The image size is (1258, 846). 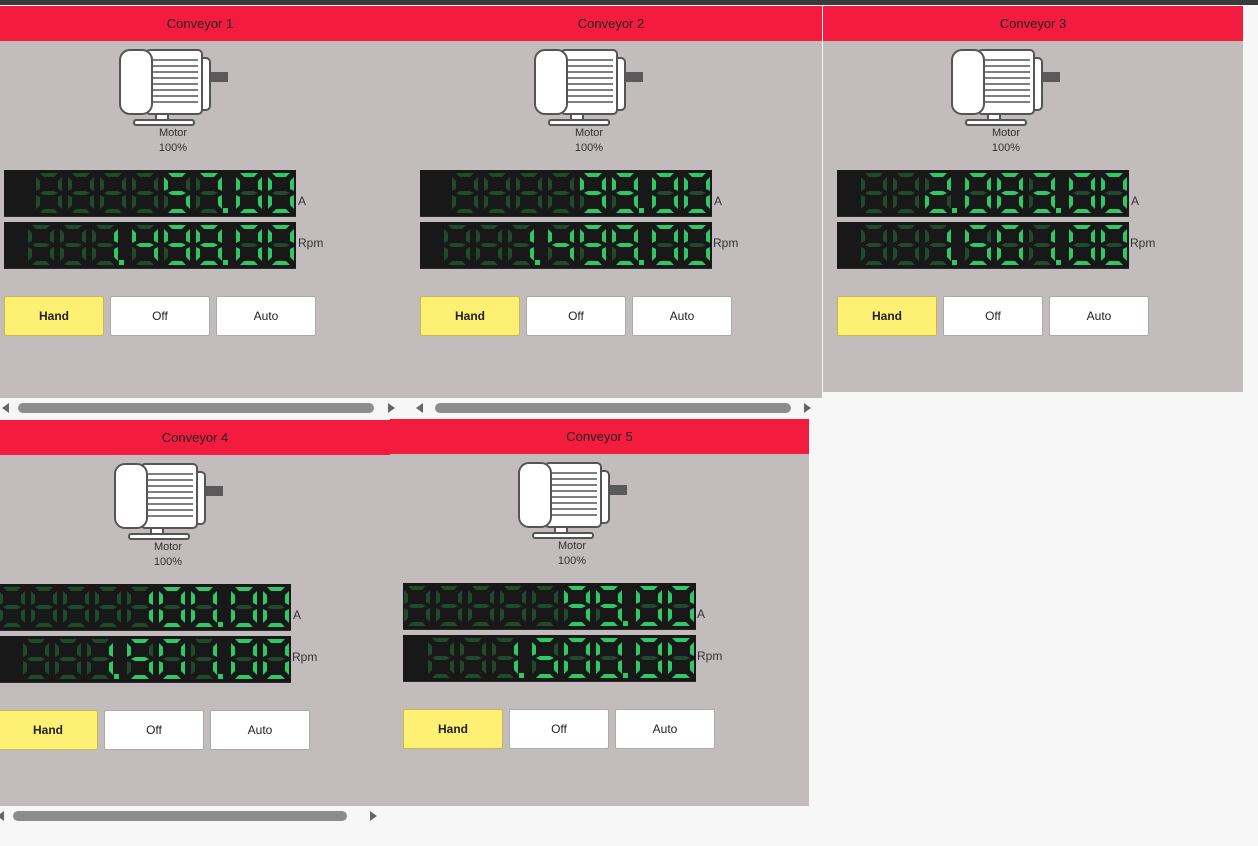 I want to click on speed-display: 1,500.00, so click(x=549, y=658).